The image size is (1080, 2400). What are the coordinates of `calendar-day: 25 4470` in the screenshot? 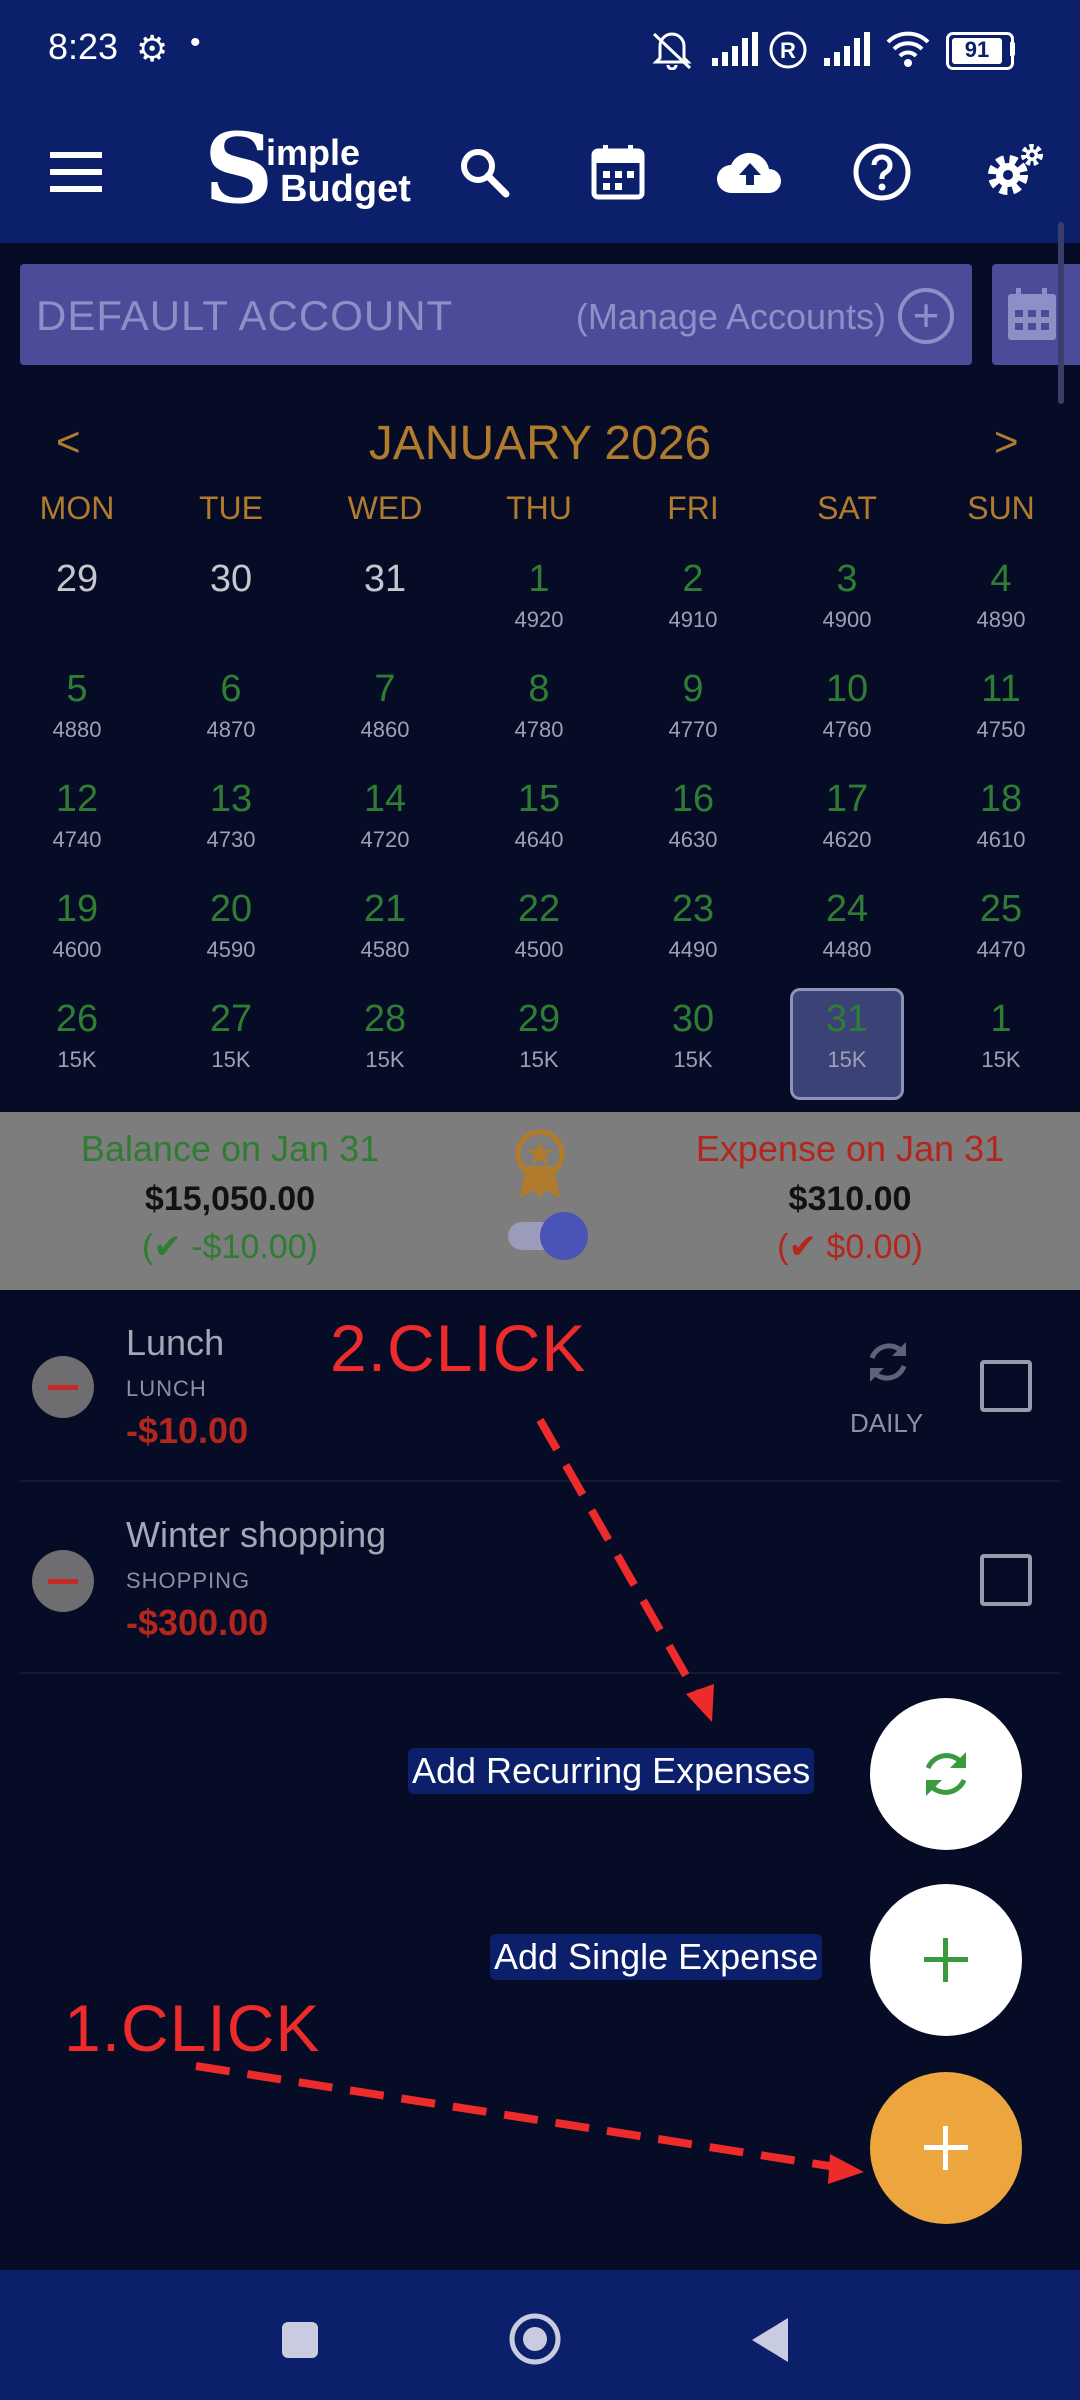 It's located at (1001, 933).